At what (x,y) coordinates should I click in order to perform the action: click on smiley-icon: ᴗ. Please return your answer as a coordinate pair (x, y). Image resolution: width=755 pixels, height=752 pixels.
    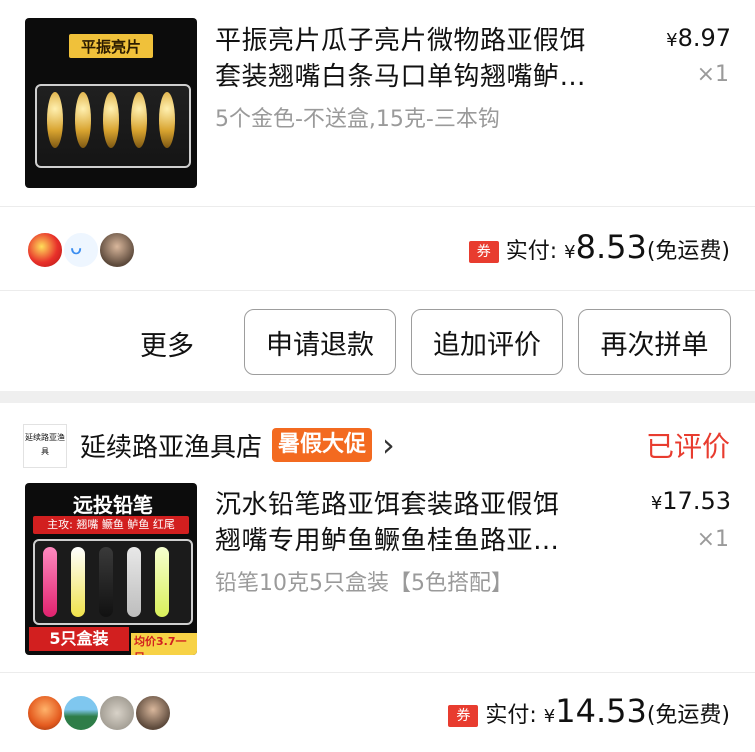
    Looking at the image, I should click on (76, 247).